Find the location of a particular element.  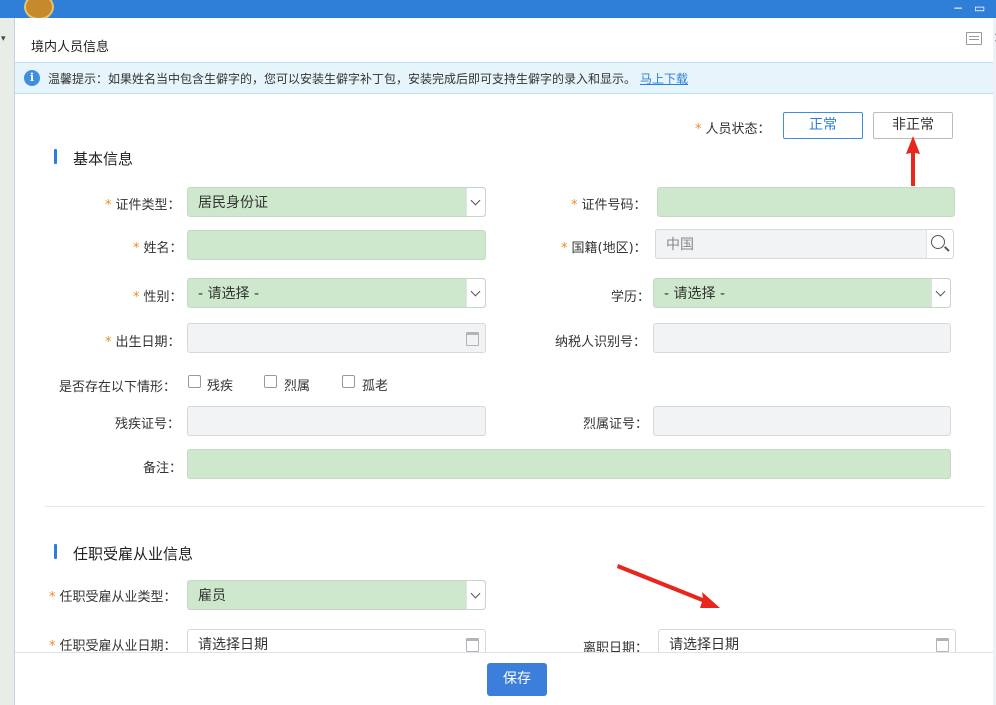

gender-label: * 性别： is located at coordinates (158, 297).